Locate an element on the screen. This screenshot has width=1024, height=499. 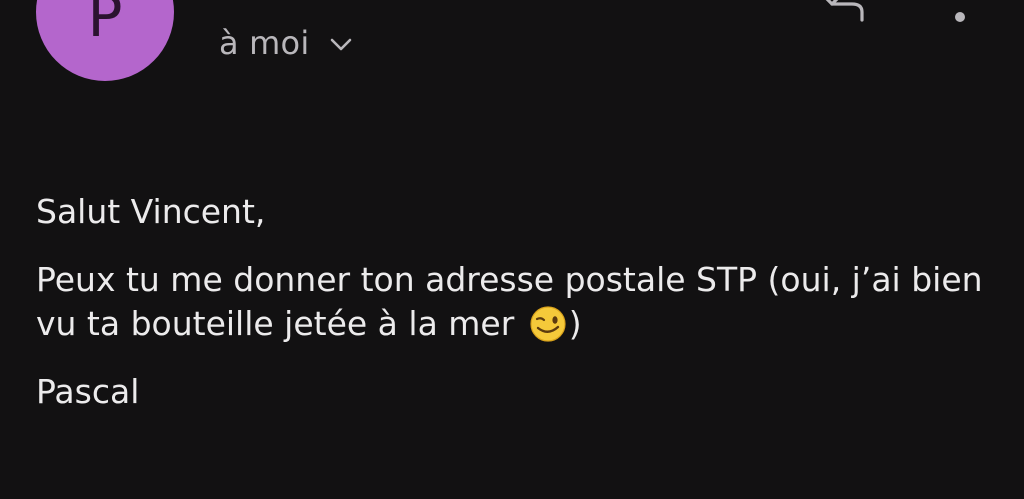
signature: Pascal is located at coordinates (88, 391).